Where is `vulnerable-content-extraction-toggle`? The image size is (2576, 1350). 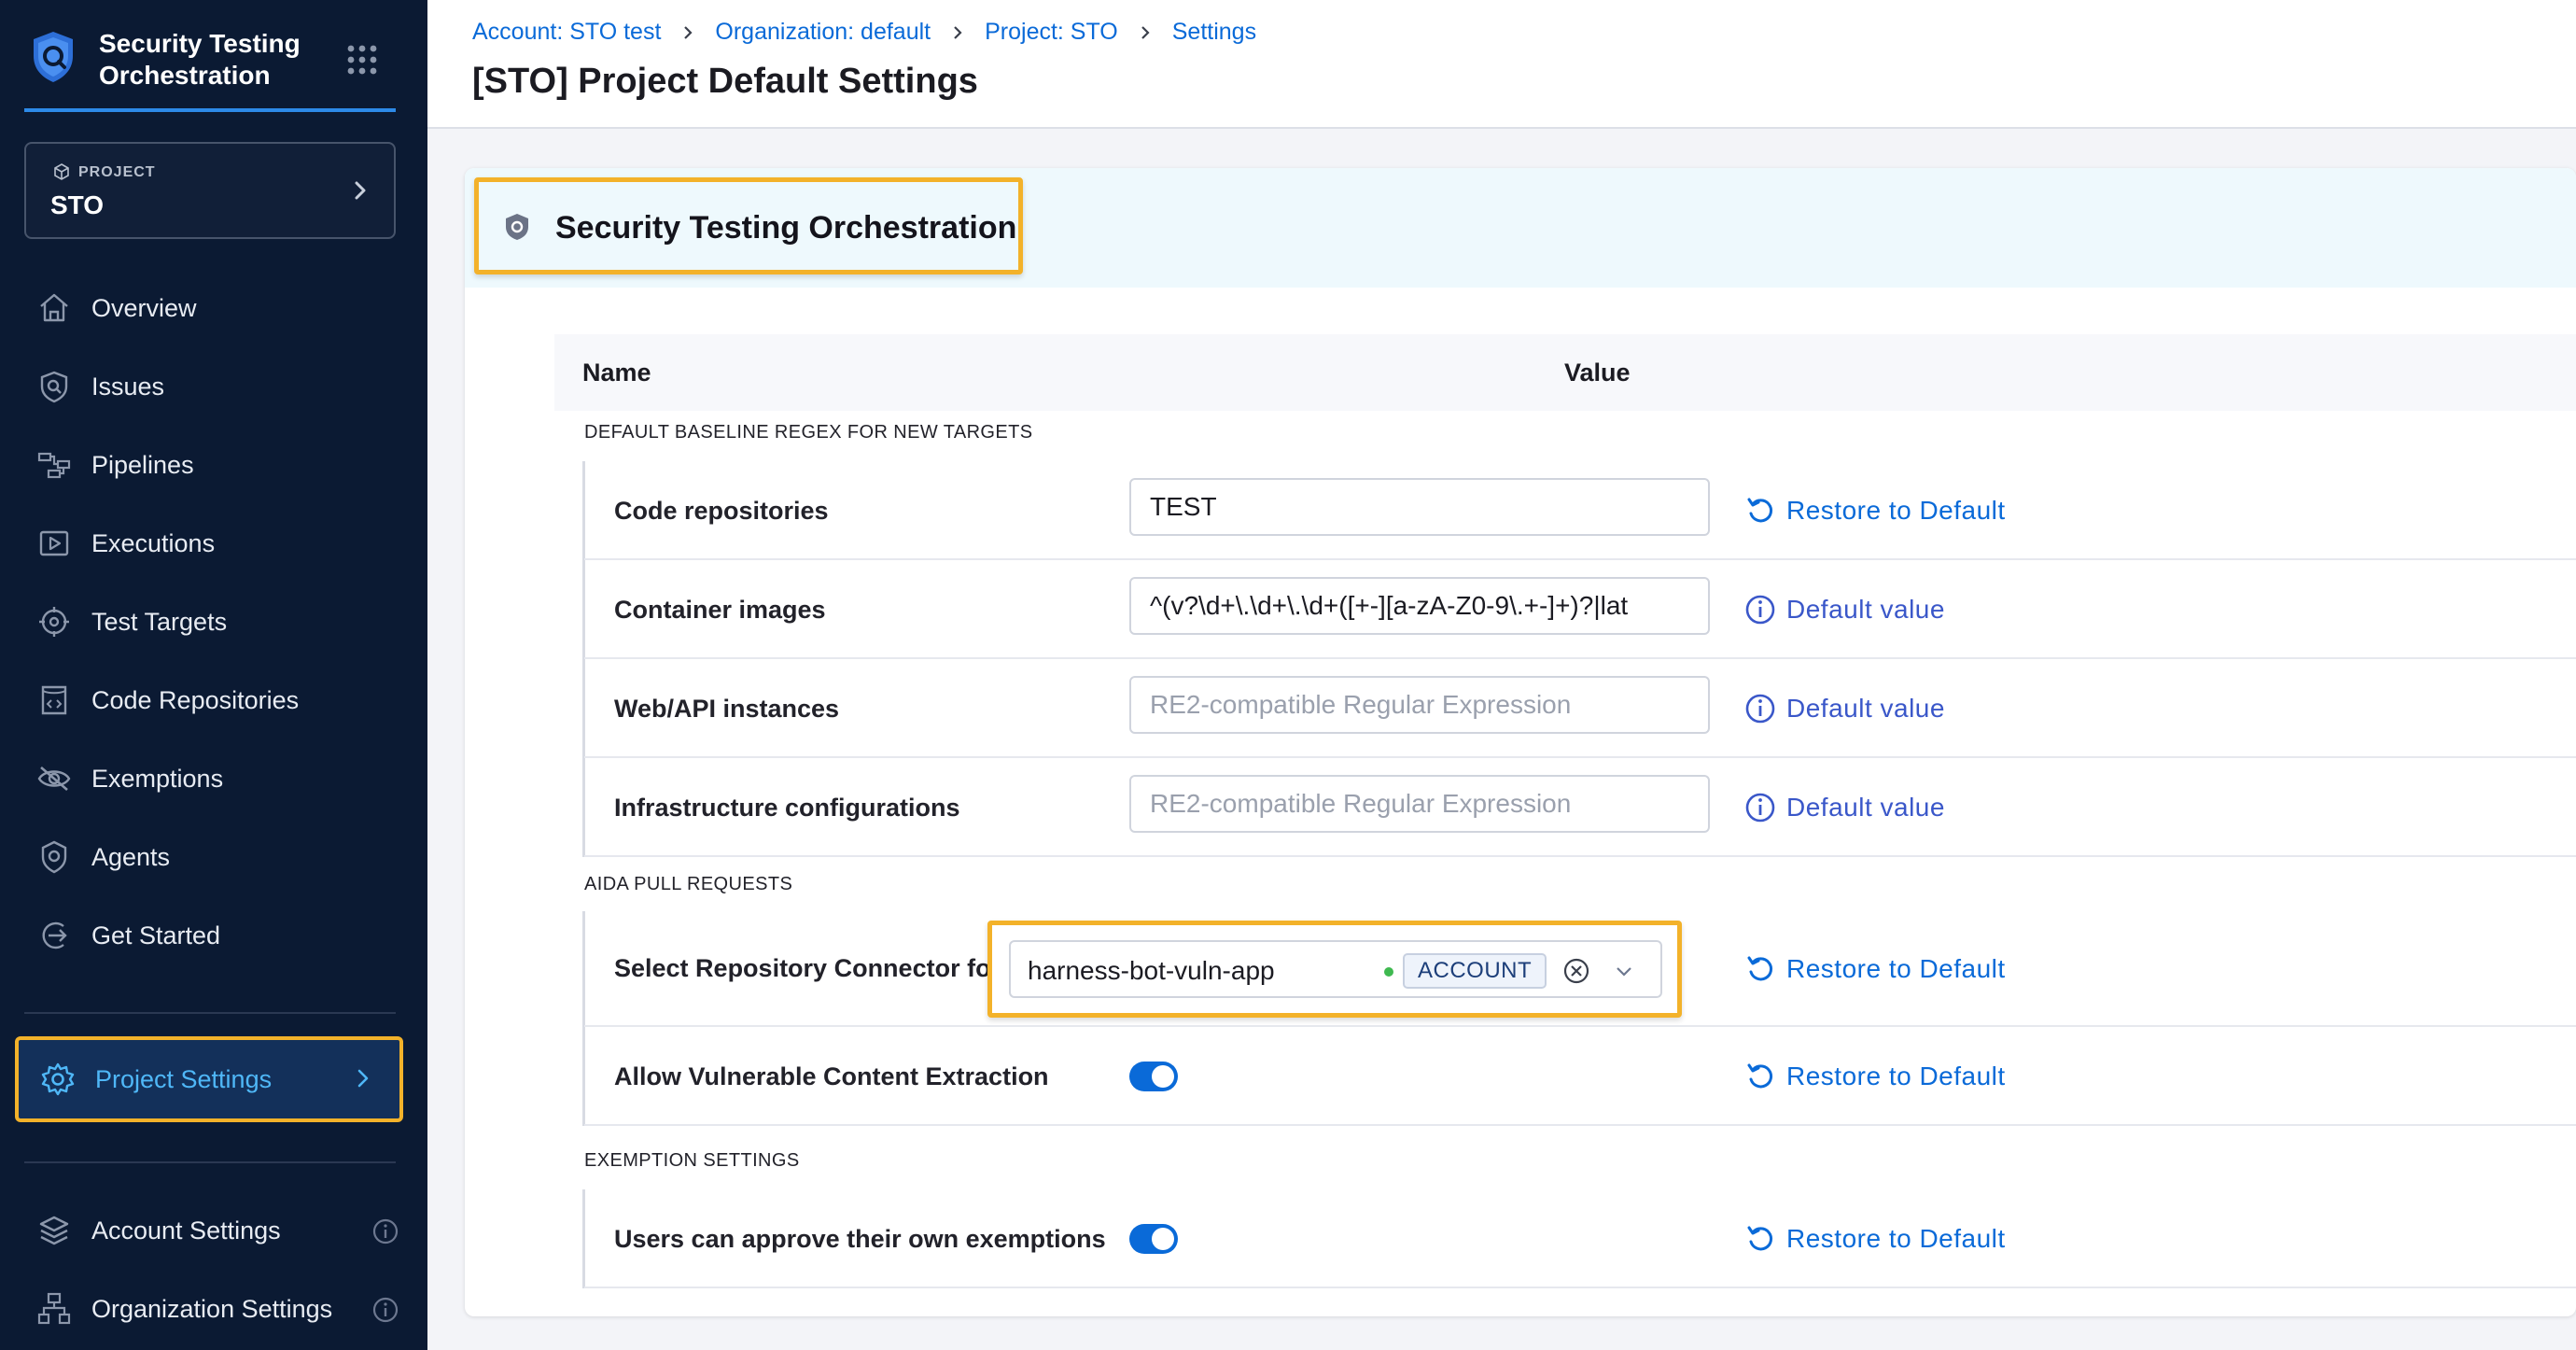 vulnerable-content-extraction-toggle is located at coordinates (1153, 1076).